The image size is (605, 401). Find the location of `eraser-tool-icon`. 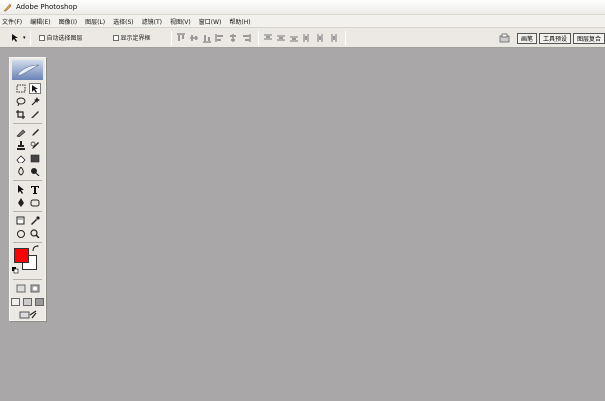

eraser-tool-icon is located at coordinates (21, 158).